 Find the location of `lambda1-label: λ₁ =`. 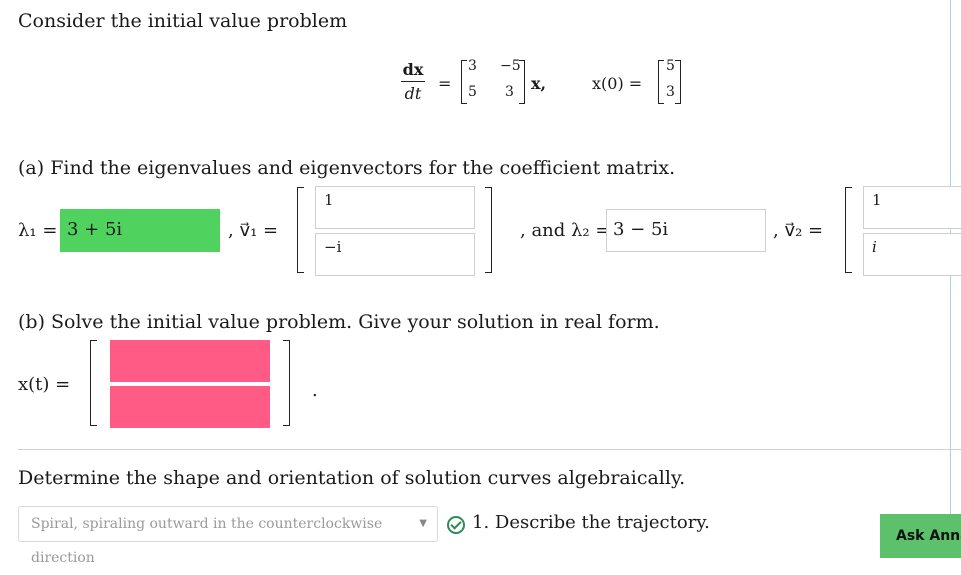

lambda1-label: λ₁ = is located at coordinates (38, 230).